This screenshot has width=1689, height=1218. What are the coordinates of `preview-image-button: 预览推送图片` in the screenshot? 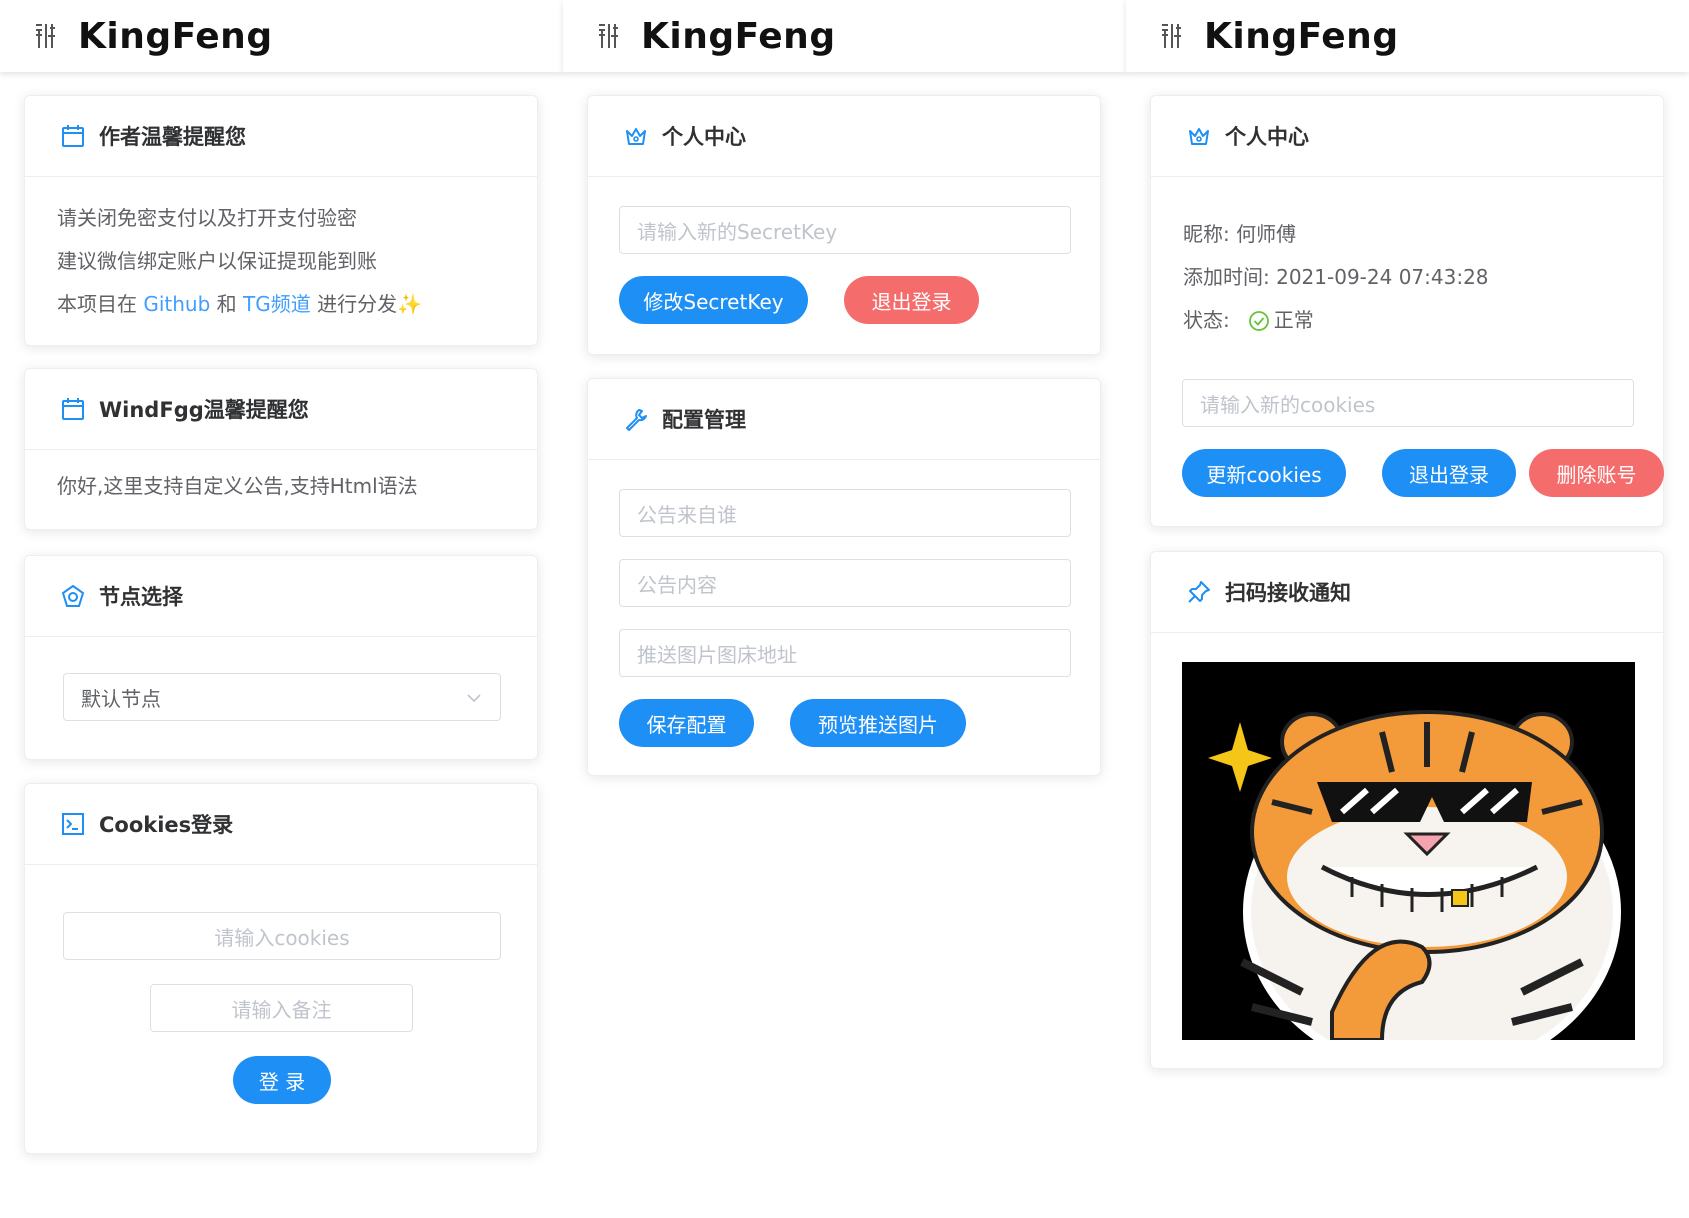 It's located at (878, 723).